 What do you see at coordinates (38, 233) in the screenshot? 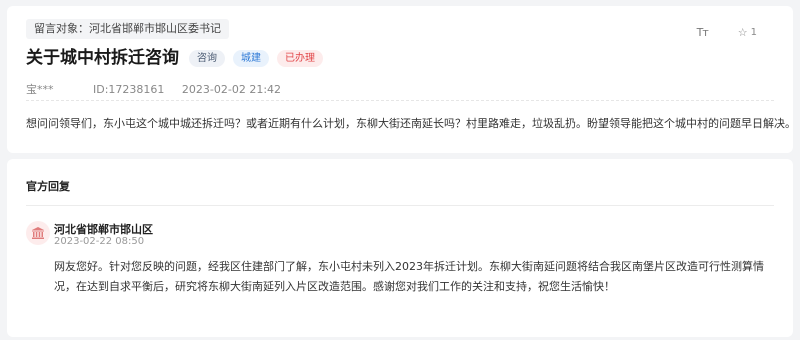
I see `government-building-icon` at bounding box center [38, 233].